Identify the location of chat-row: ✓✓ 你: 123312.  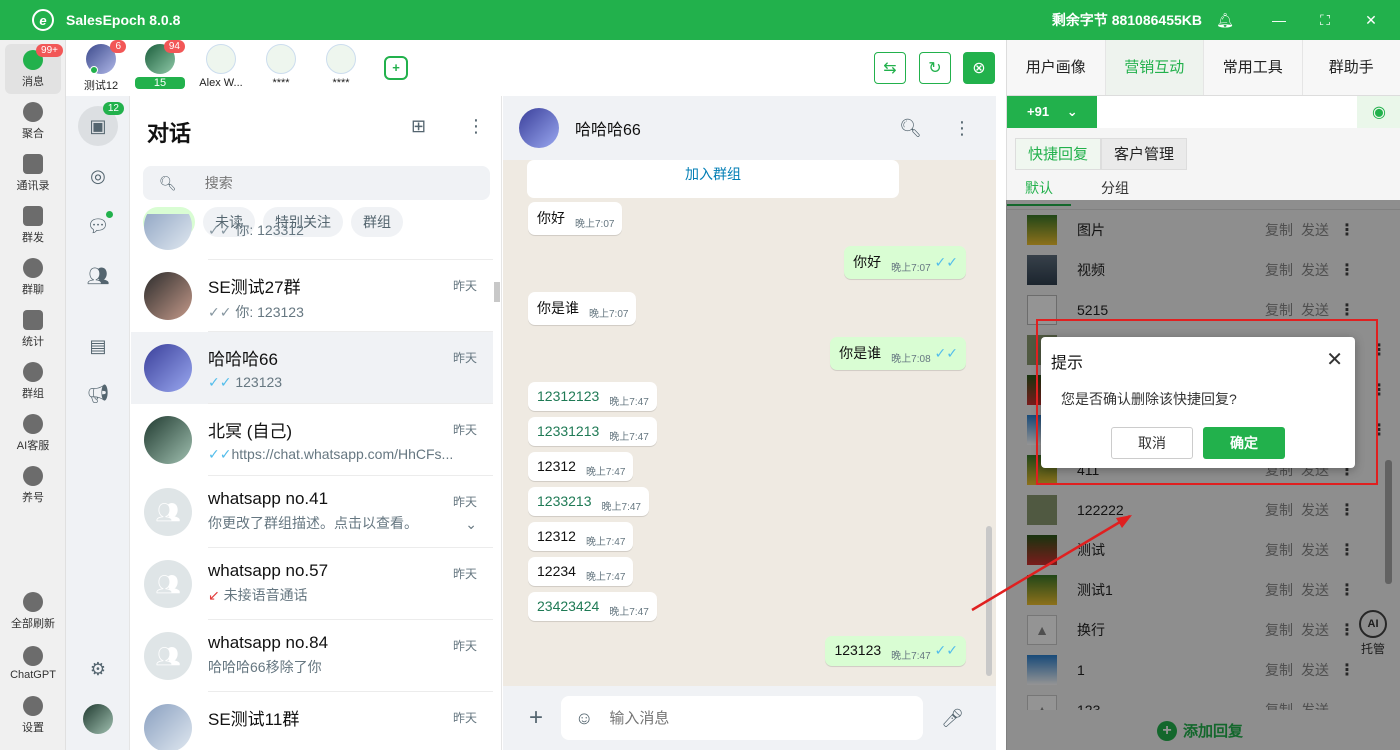
(312, 237).